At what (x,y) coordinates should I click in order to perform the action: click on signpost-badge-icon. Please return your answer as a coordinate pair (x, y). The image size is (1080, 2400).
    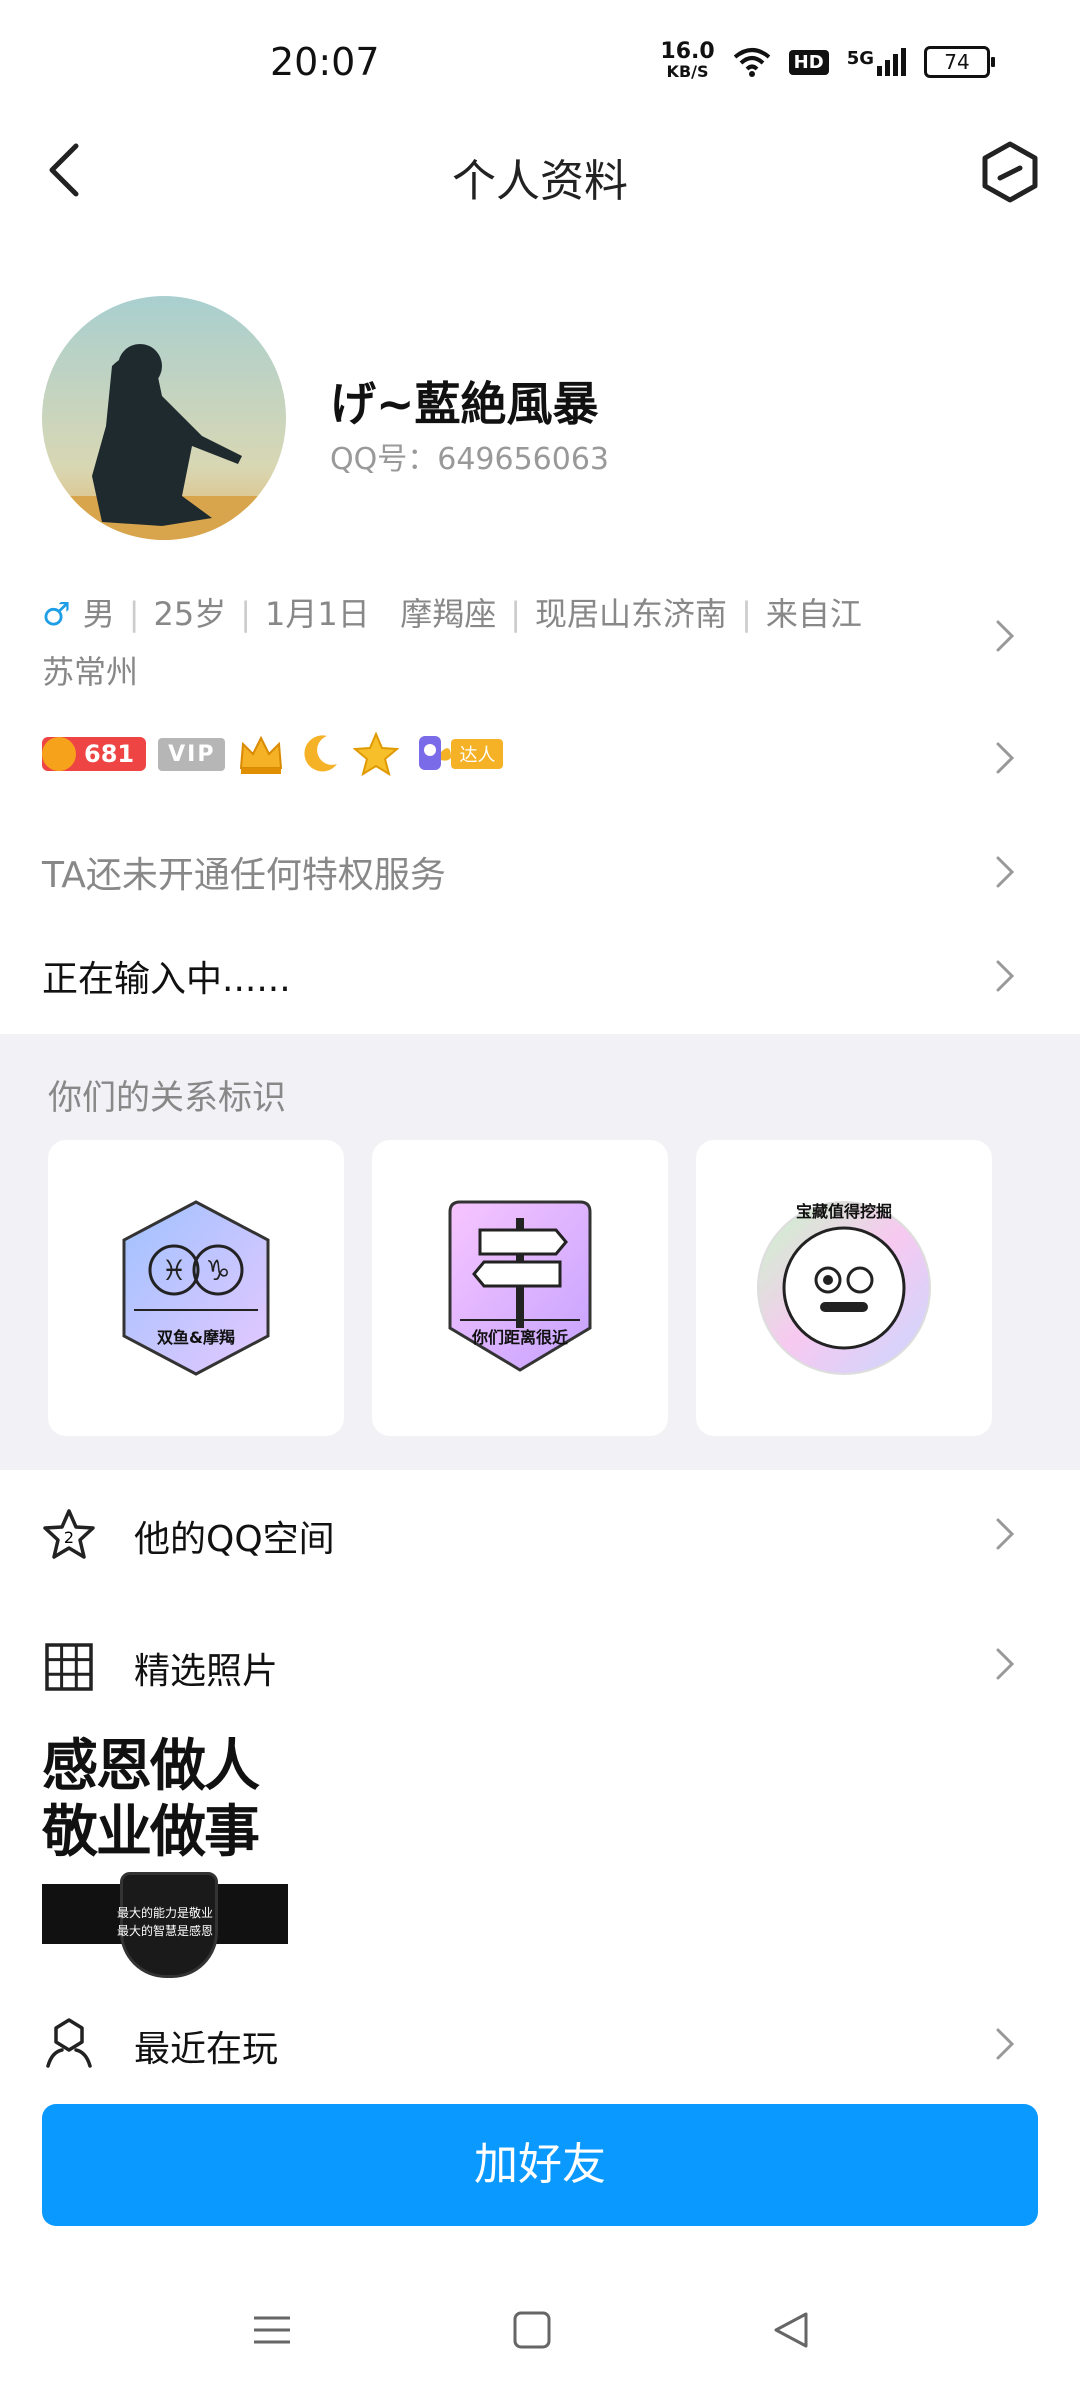
    Looking at the image, I should click on (520, 1286).